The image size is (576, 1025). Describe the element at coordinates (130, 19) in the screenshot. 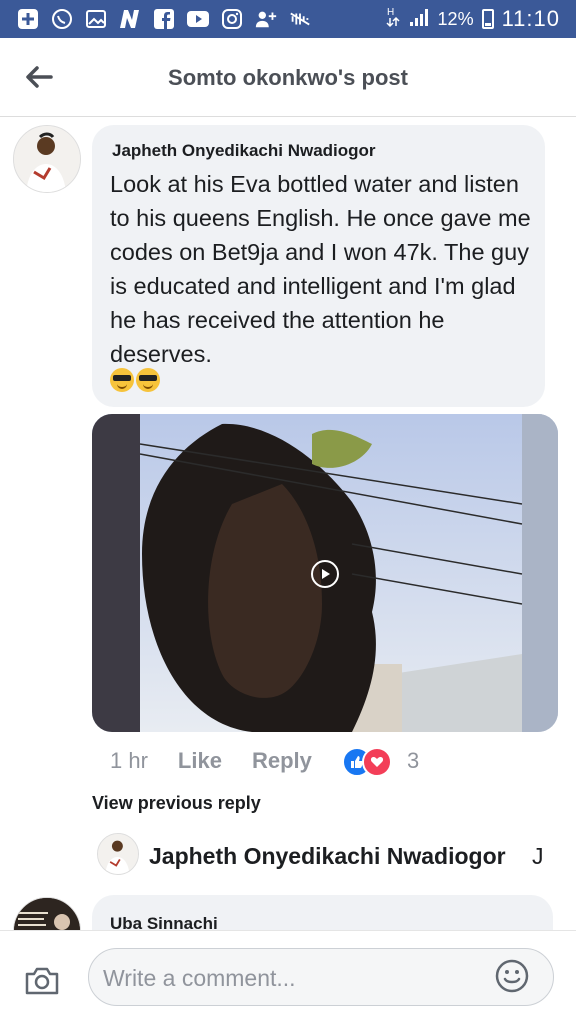

I see `n-app-icon` at that location.